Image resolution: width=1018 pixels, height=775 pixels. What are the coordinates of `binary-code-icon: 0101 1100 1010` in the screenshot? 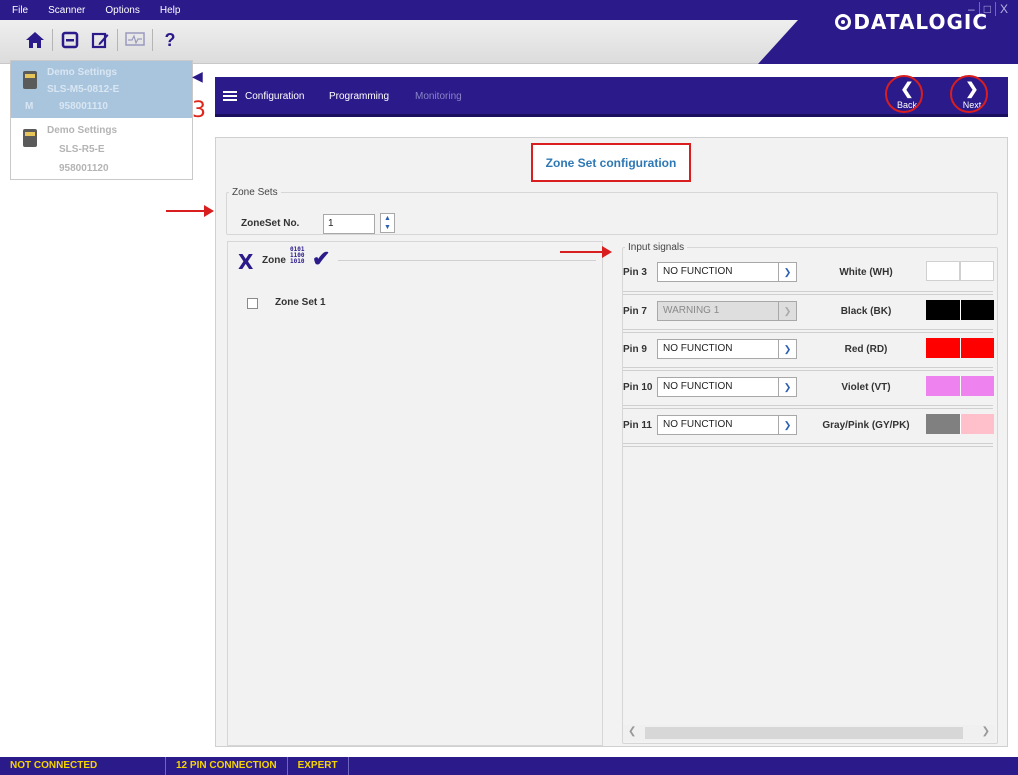 It's located at (297, 256).